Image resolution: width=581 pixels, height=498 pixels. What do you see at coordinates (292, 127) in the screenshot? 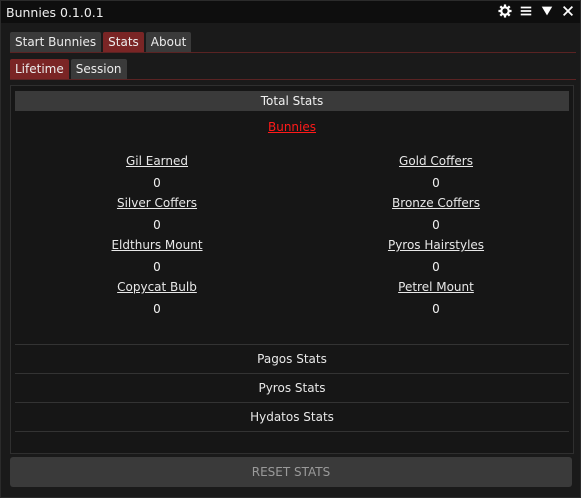
I see `section-title: Bunnies` at bounding box center [292, 127].